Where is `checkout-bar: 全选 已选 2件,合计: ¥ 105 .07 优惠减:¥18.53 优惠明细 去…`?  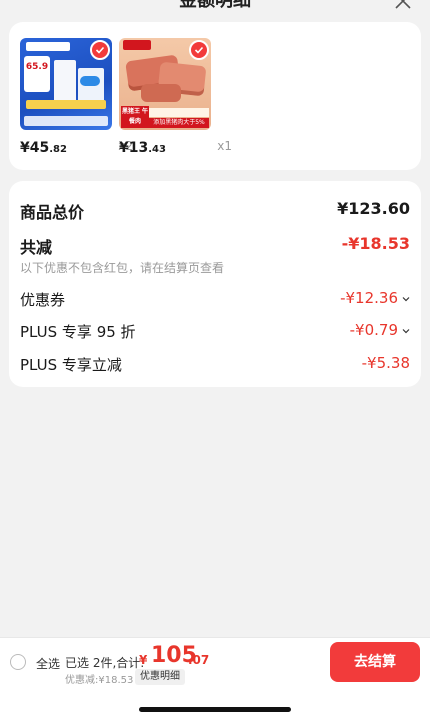 checkout-bar: 全选 已选 2件,合计: ¥ 105 .07 优惠减:¥18.53 优惠明细 去… is located at coordinates (215, 678).